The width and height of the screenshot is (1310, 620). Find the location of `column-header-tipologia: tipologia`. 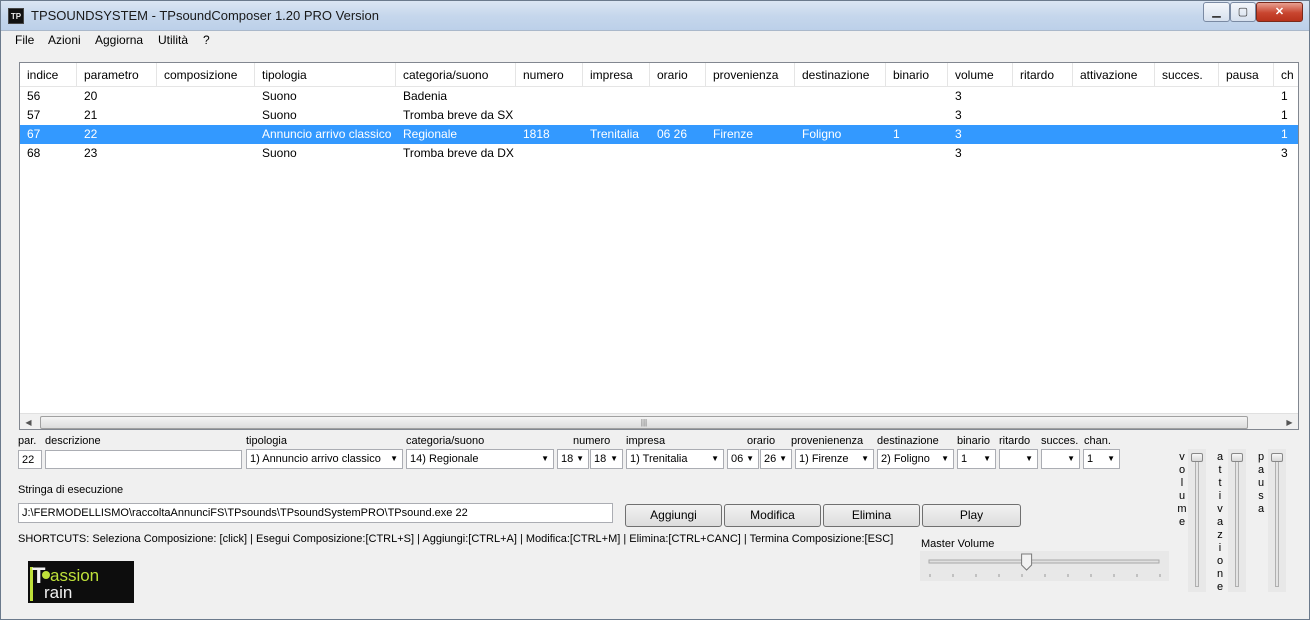

column-header-tipologia: tipologia is located at coordinates (325, 75).